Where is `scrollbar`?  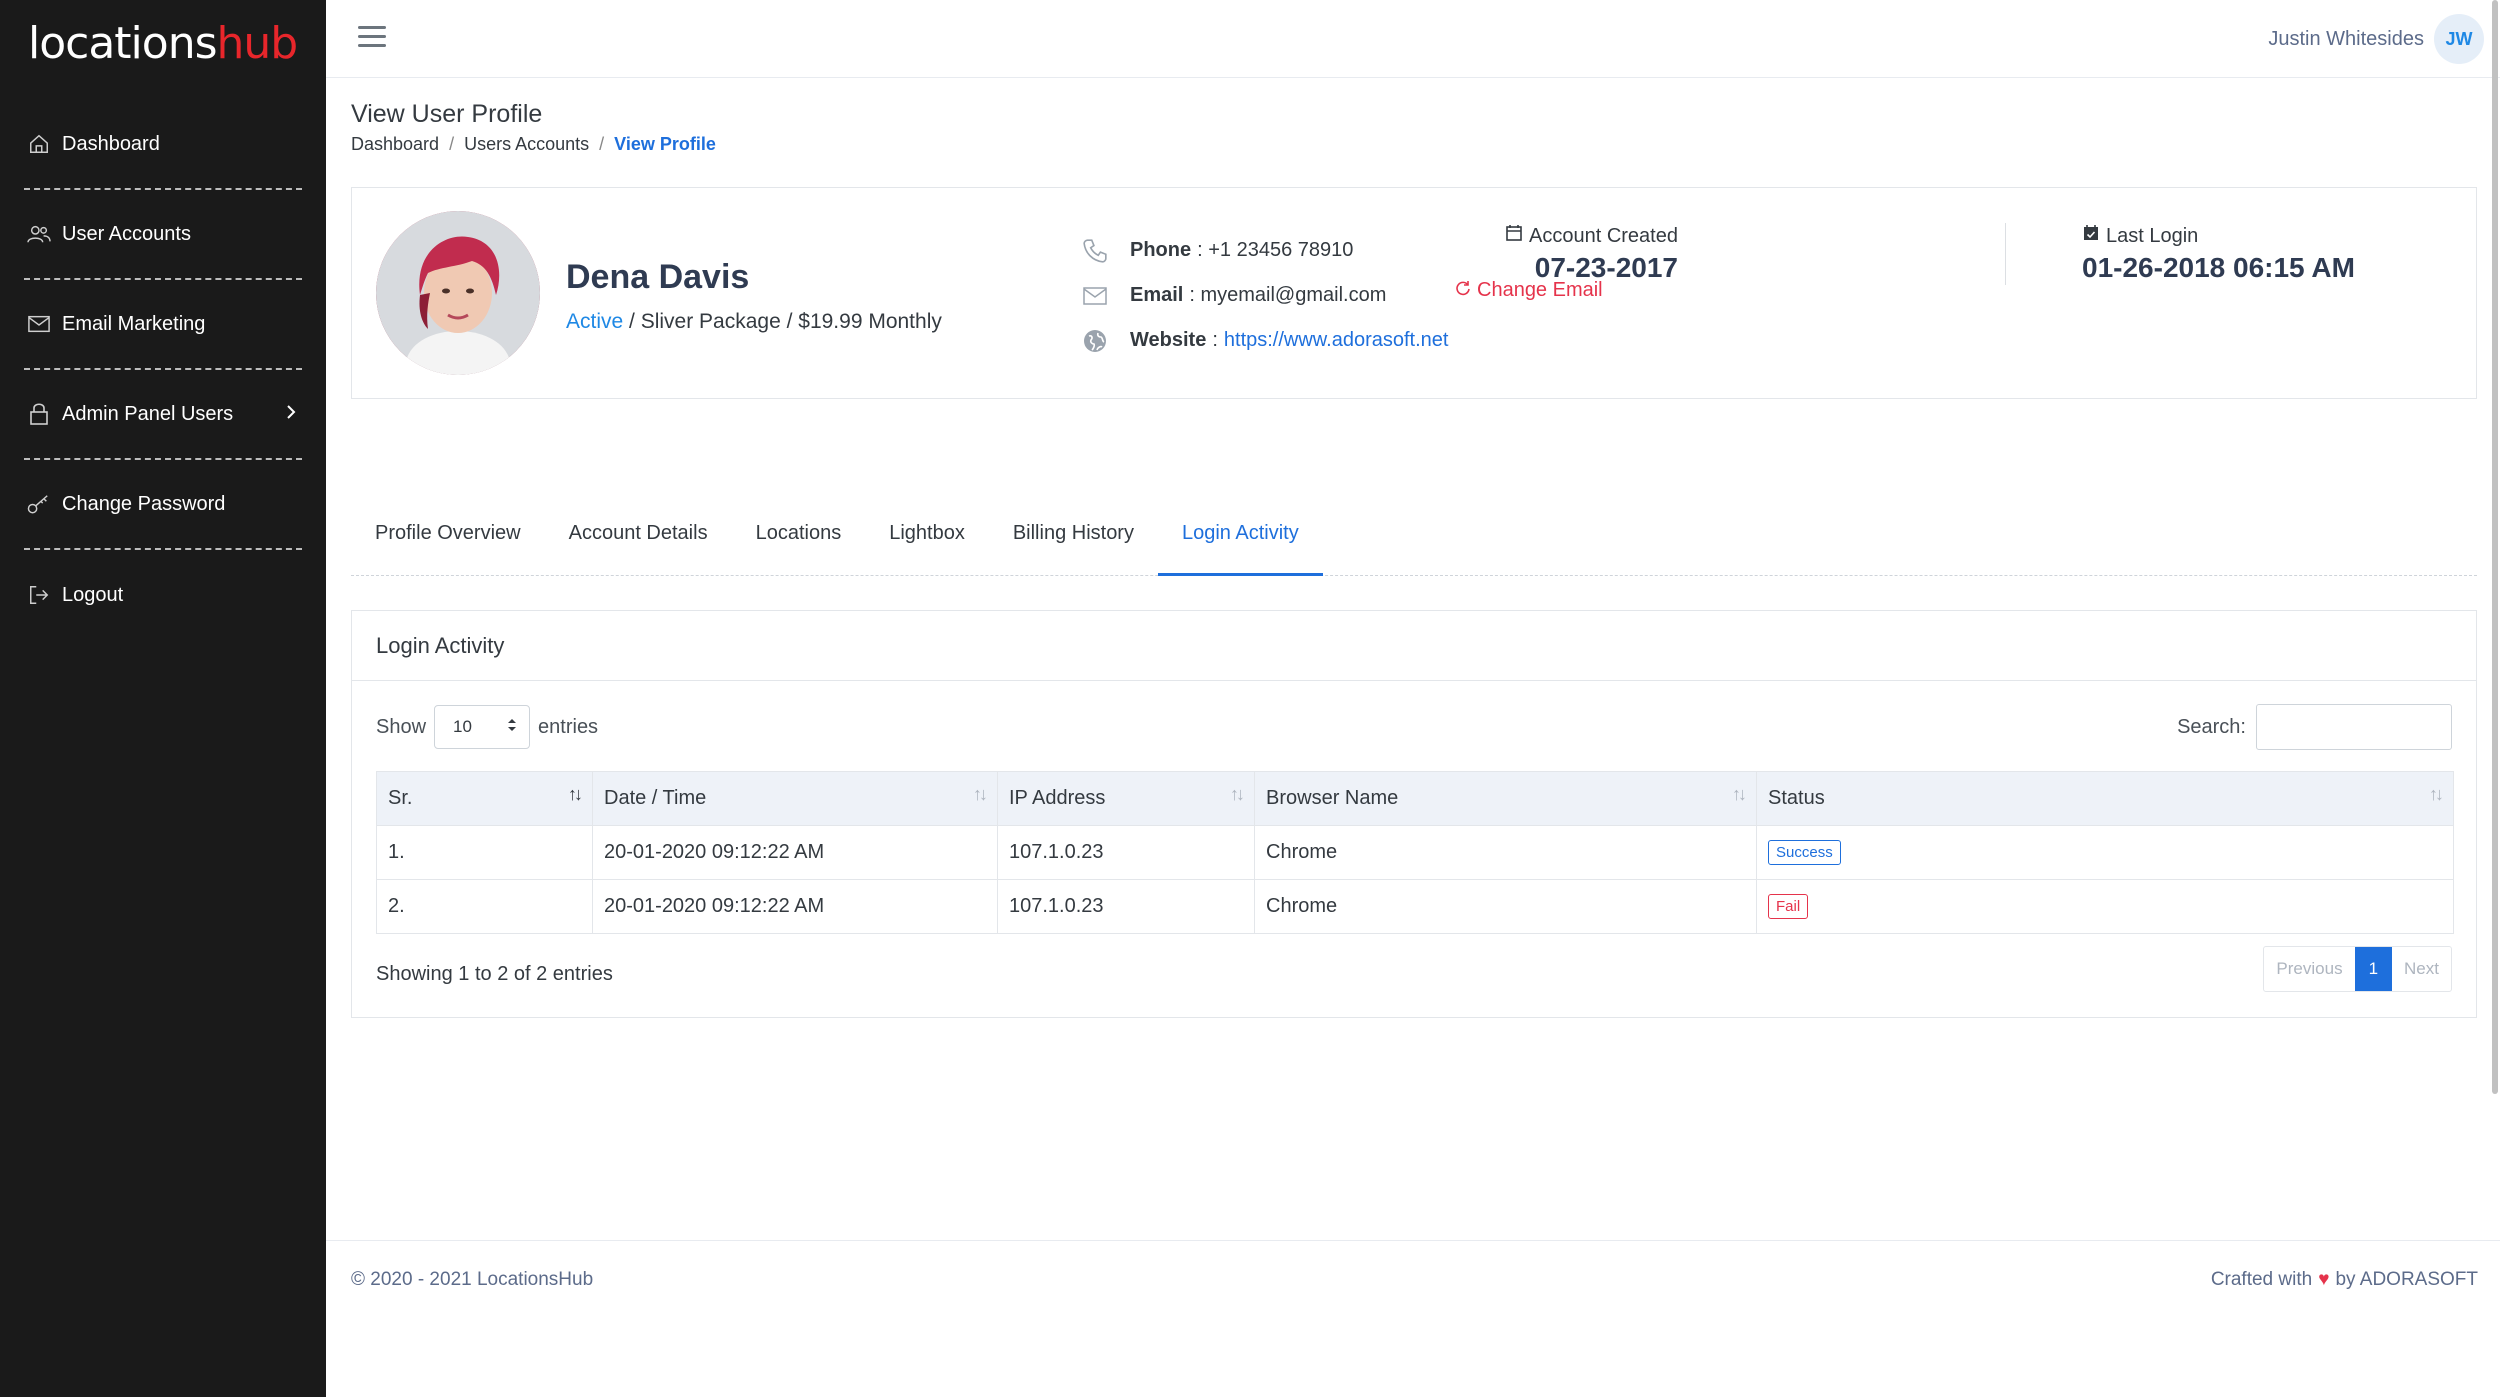 scrollbar is located at coordinates (2496, 698).